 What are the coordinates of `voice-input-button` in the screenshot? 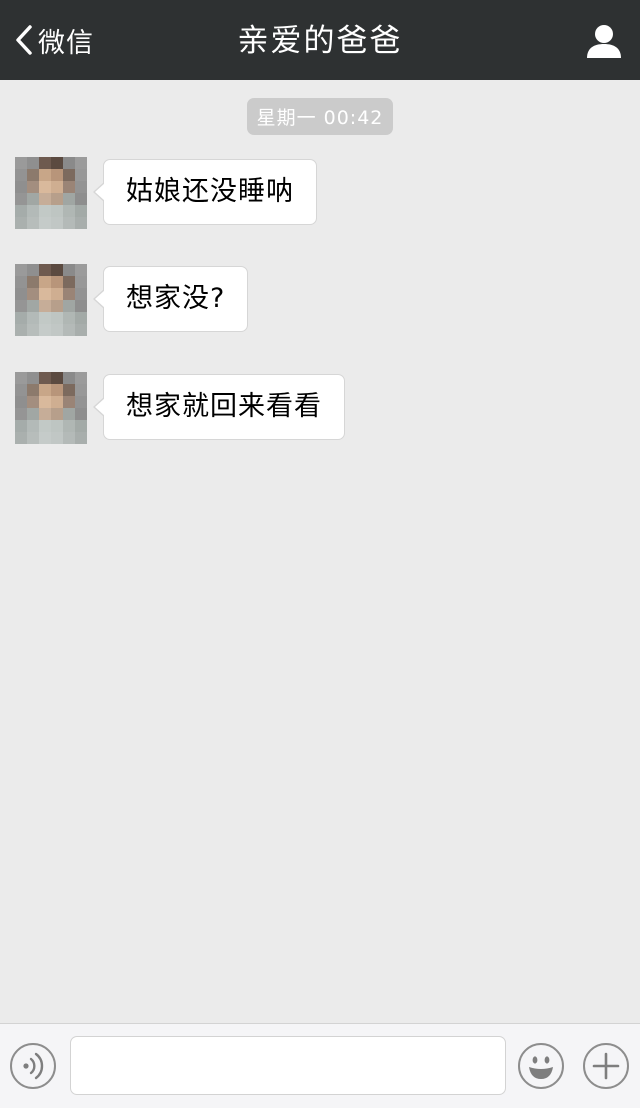 It's located at (33, 1066).